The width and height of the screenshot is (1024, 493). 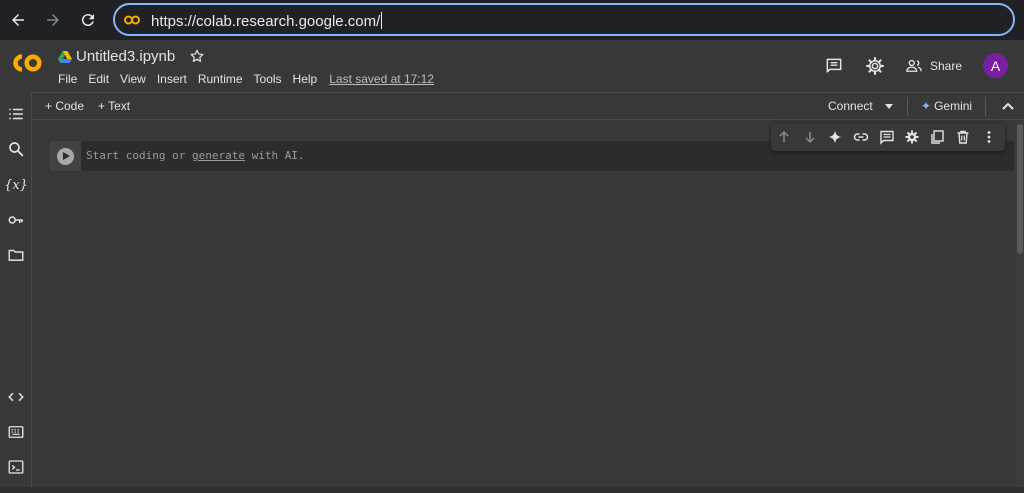 What do you see at coordinates (226, 79) in the screenshot?
I see `menu-runtime: Runtime` at bounding box center [226, 79].